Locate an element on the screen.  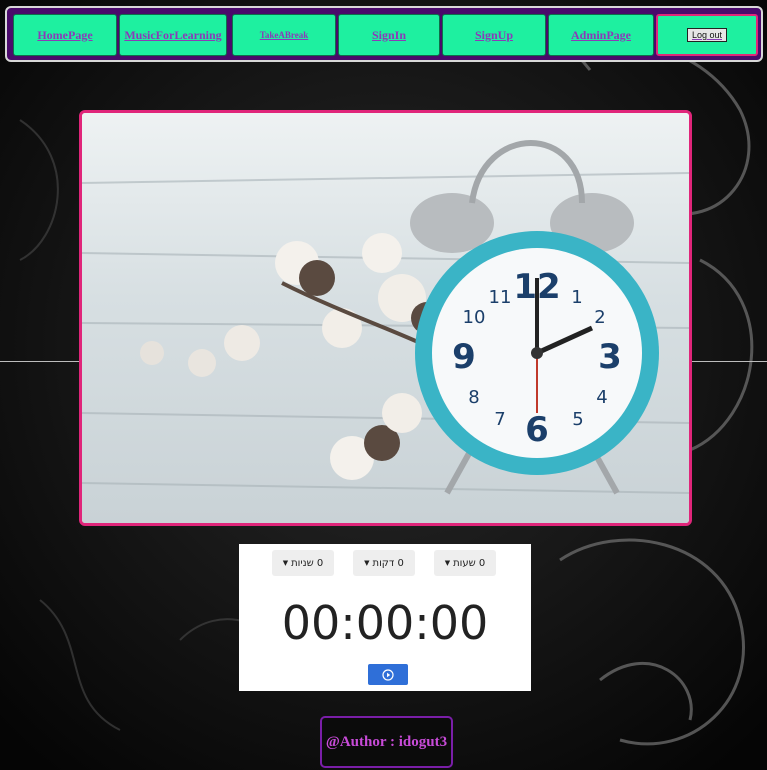
minutes-select-label: 0 דקות is located at coordinates (388, 563).